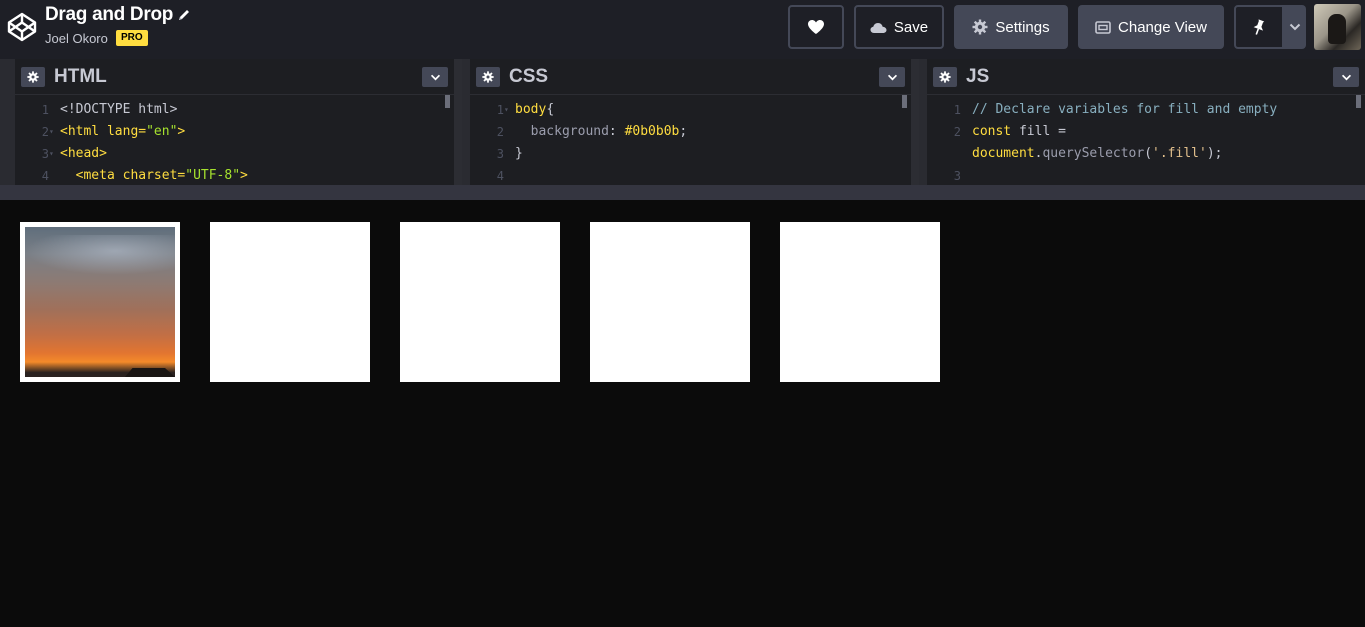 Image resolution: width=1365 pixels, height=627 pixels. I want to click on code-token: #0b0b0b, so click(652, 131).